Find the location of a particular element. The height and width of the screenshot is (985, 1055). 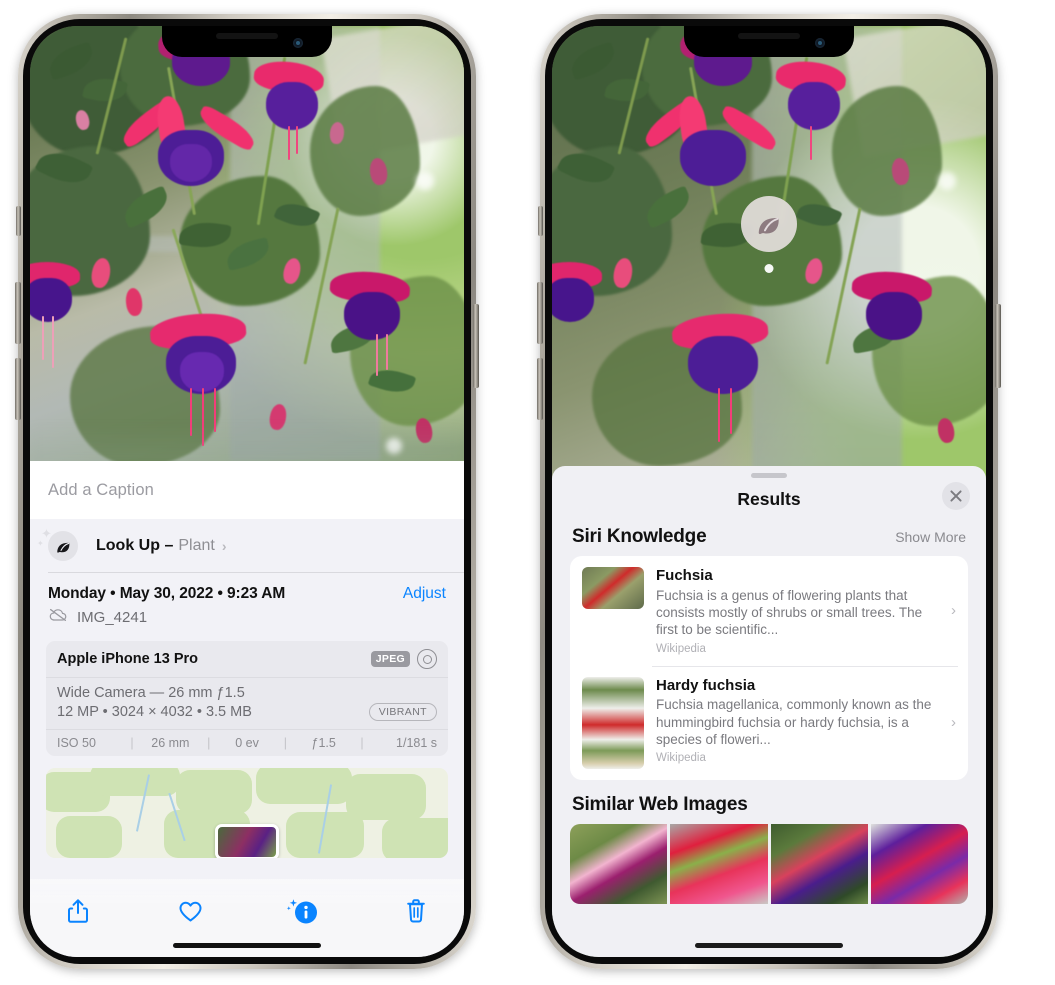

date-row: Monday • May 30, 2022 • 9:23 AM Adjust is located at coordinates (247, 588).